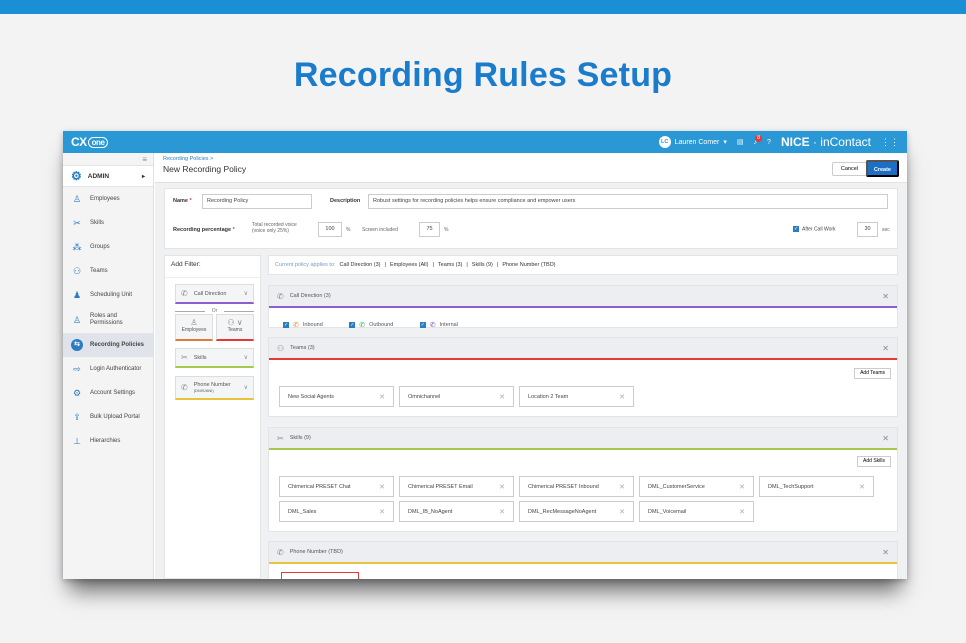 This screenshot has height=643, width=966. What do you see at coordinates (429, 229) in the screenshot?
I see `screen-included-field: 75` at bounding box center [429, 229].